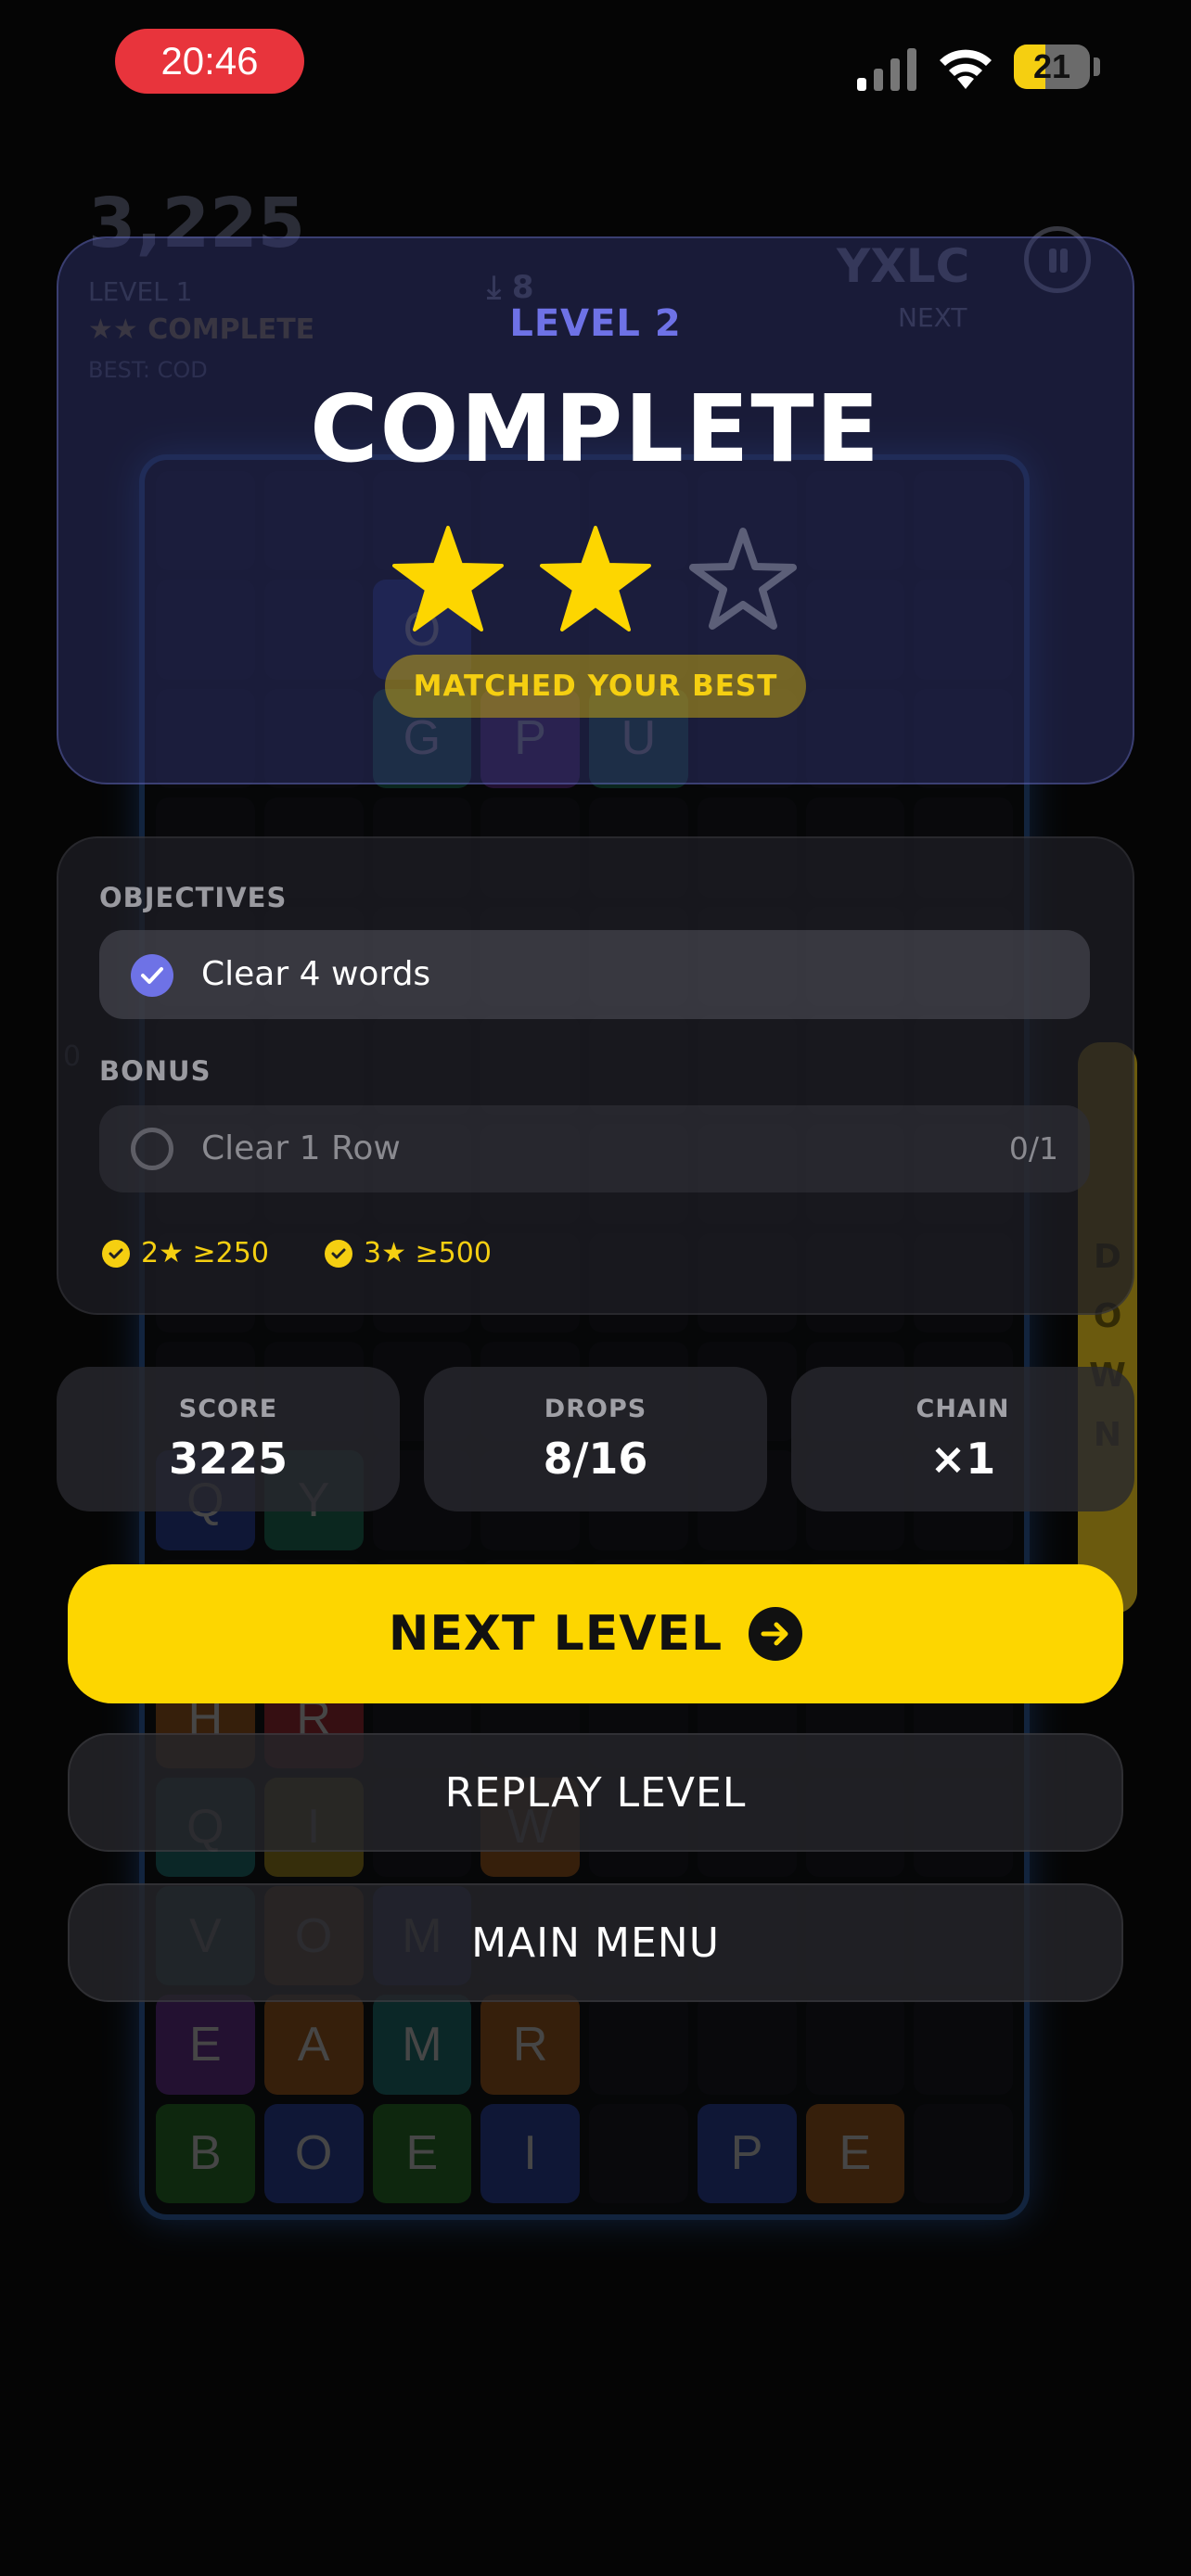  Describe the element at coordinates (595, 323) in the screenshot. I see `level-label: LEVEL 2` at that location.